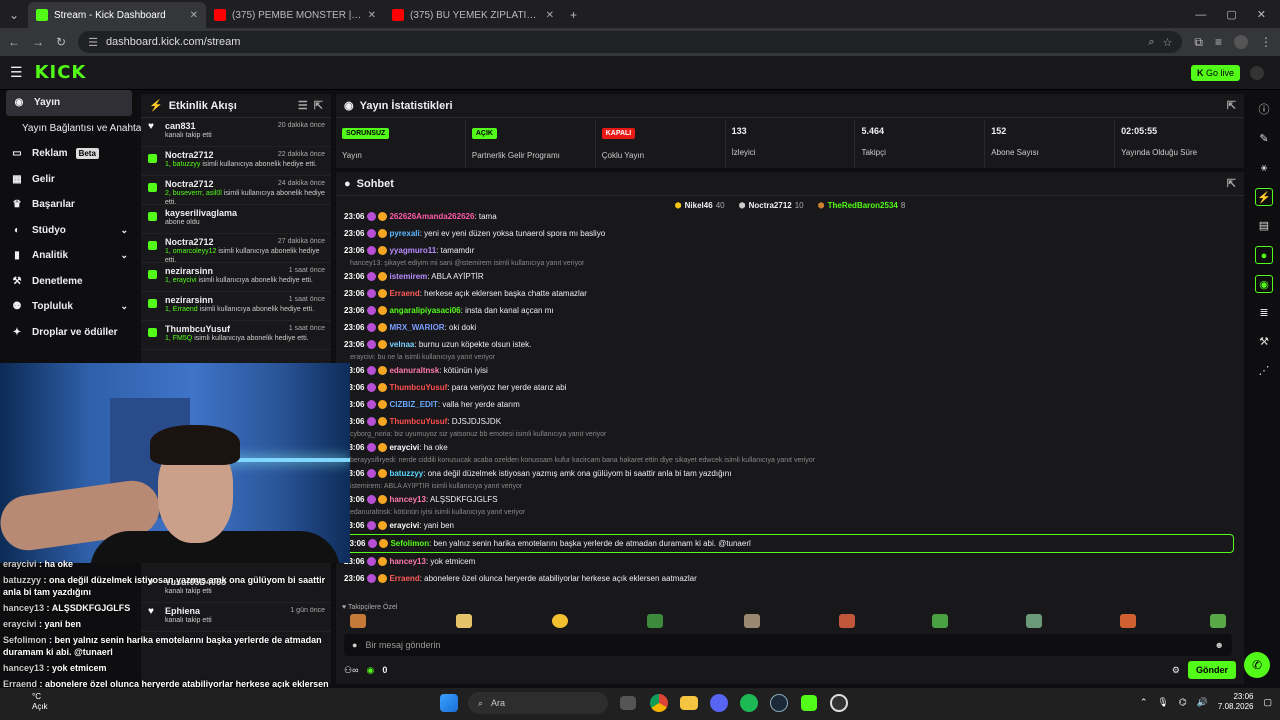 The width and height of the screenshot is (1280, 720). What do you see at coordinates (788, 276) in the screenshot?
I see `chat-message: 23:06 istemirem: ABLA AYİPTİR` at bounding box center [788, 276].